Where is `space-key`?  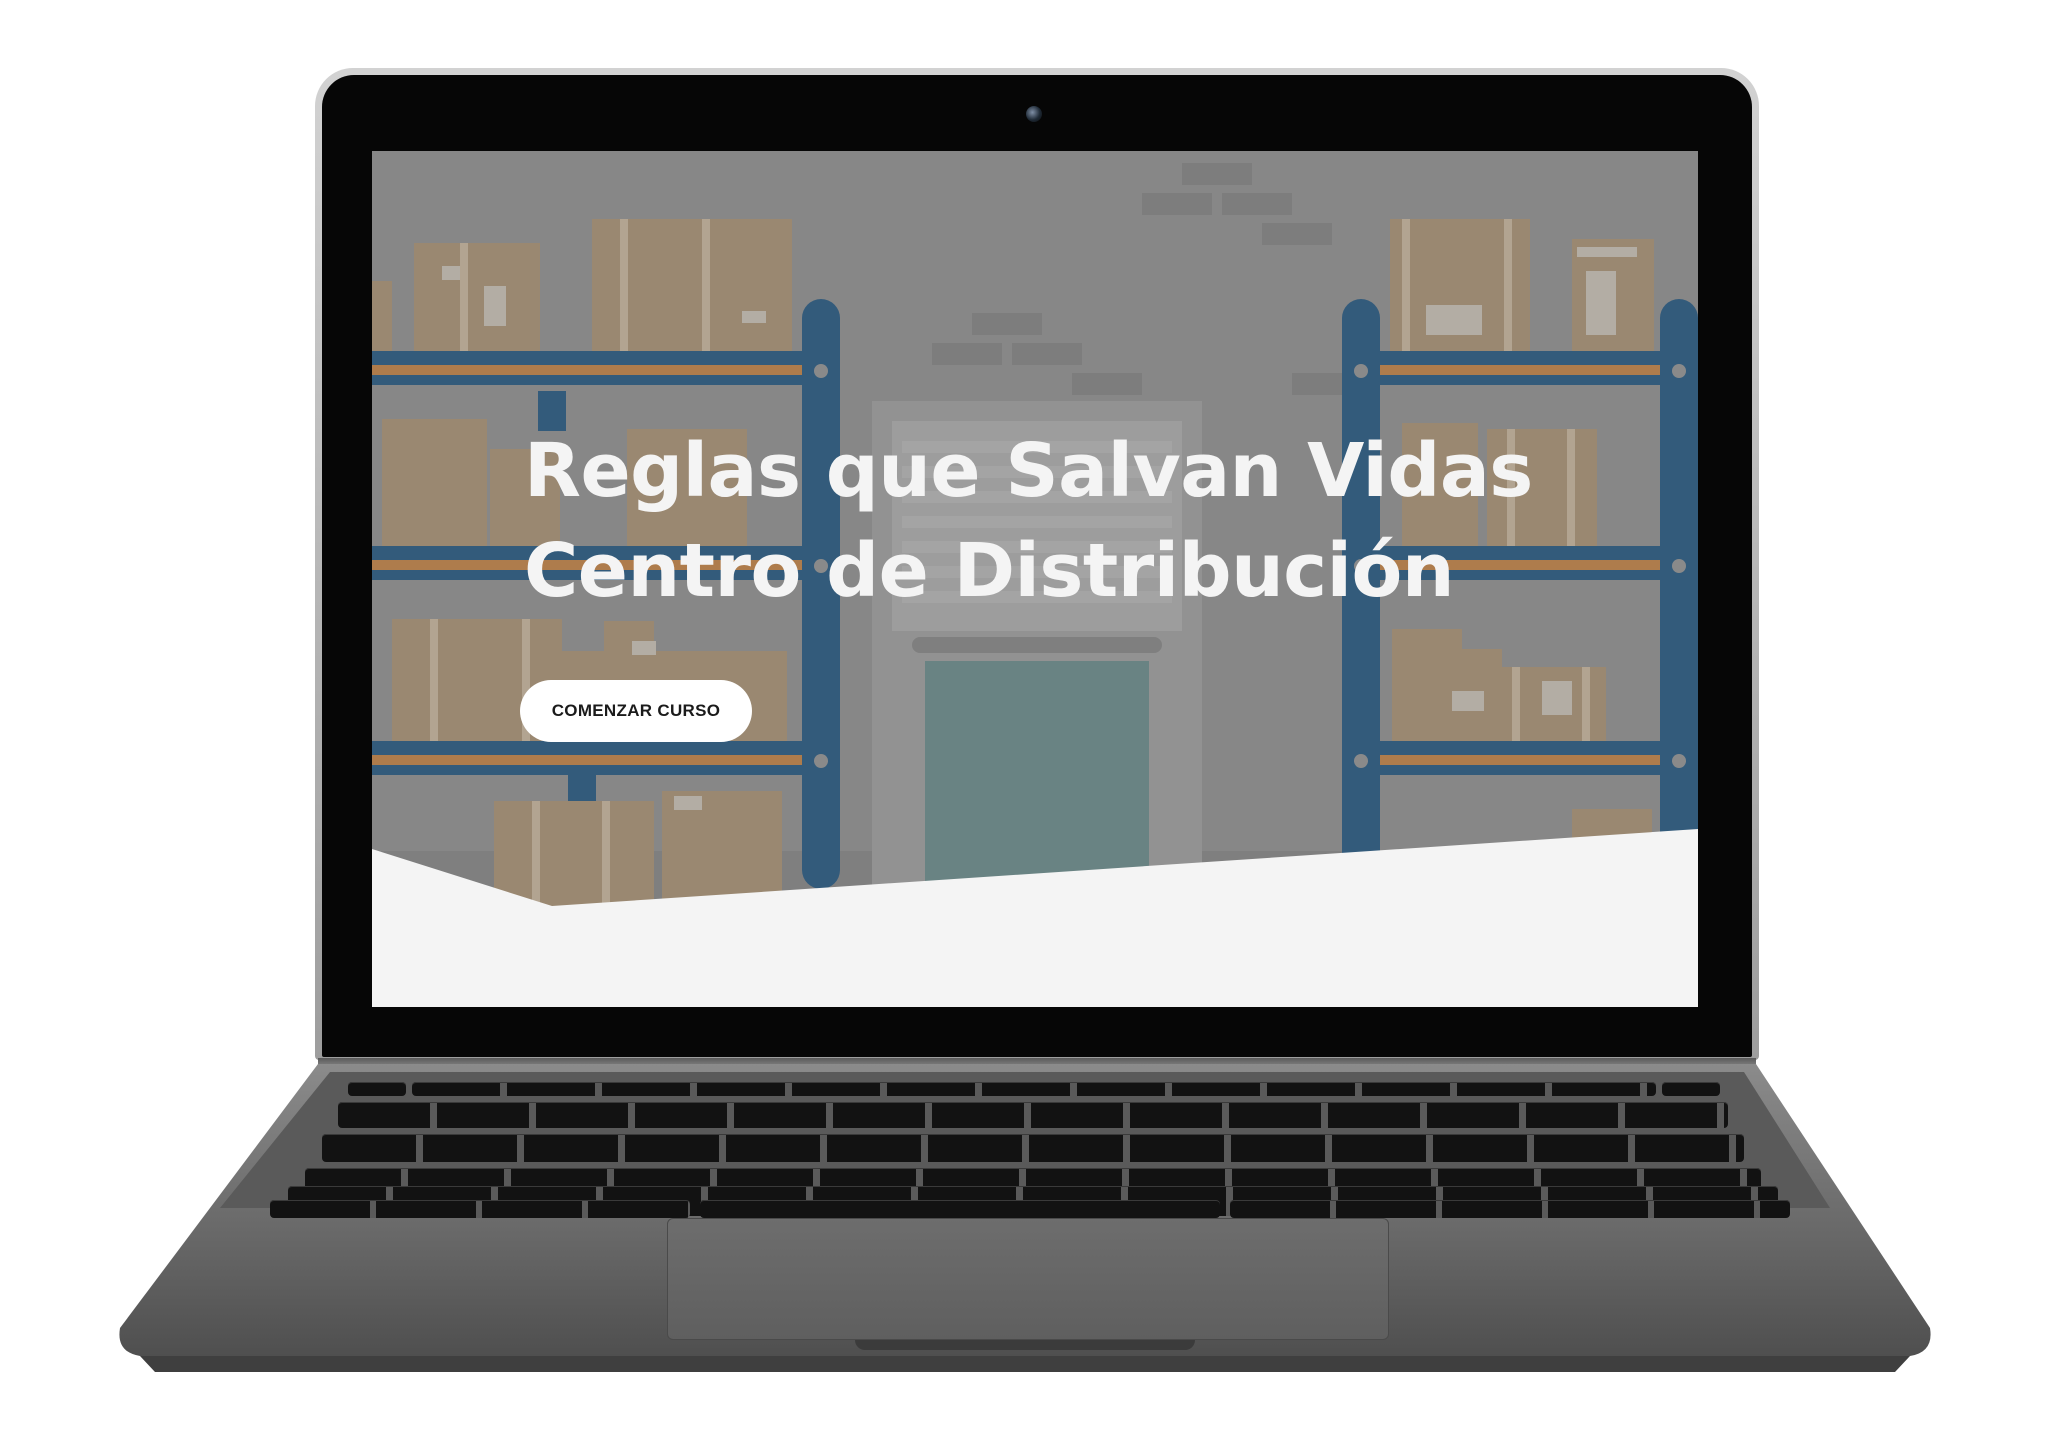 space-key is located at coordinates (960, 1209).